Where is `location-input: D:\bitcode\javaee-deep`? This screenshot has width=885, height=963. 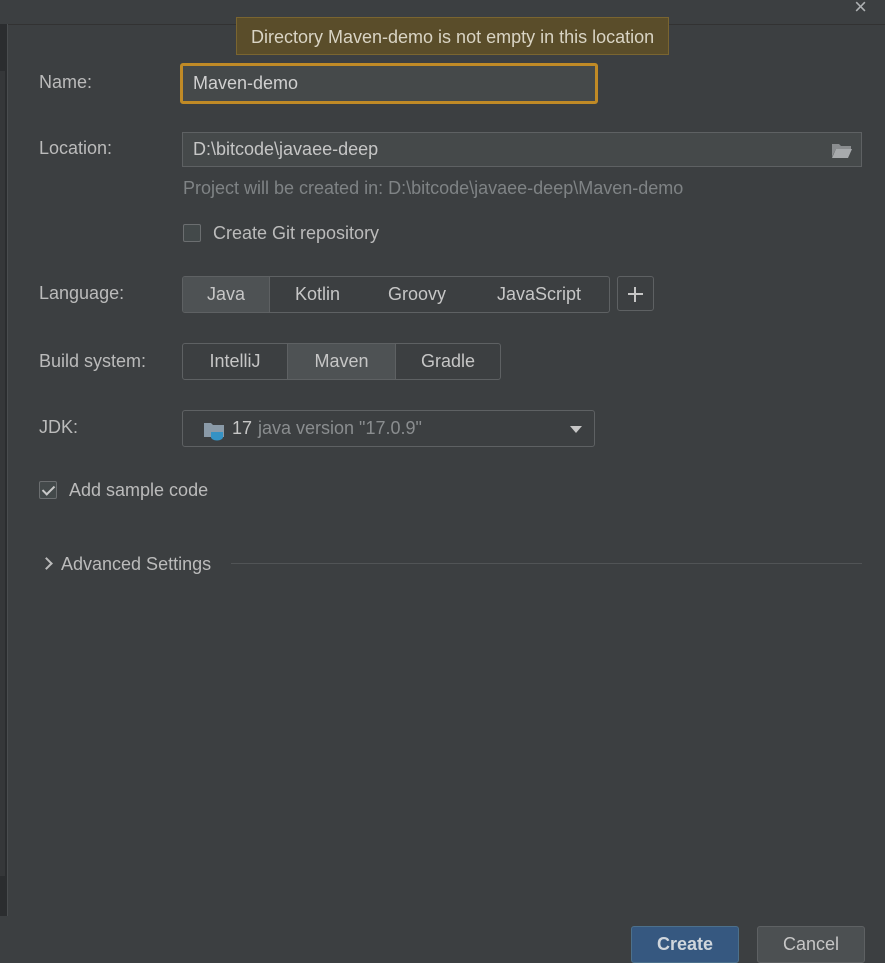 location-input: D:\bitcode\javaee-deep is located at coordinates (522, 149).